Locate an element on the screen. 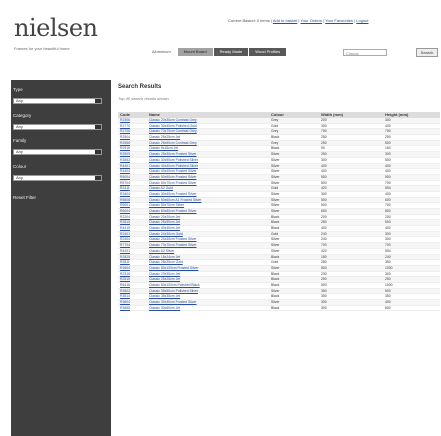 The image size is (441, 436). product-name-link: Classic 50x60cm A1 Frosted Silver is located at coordinates (210, 200).